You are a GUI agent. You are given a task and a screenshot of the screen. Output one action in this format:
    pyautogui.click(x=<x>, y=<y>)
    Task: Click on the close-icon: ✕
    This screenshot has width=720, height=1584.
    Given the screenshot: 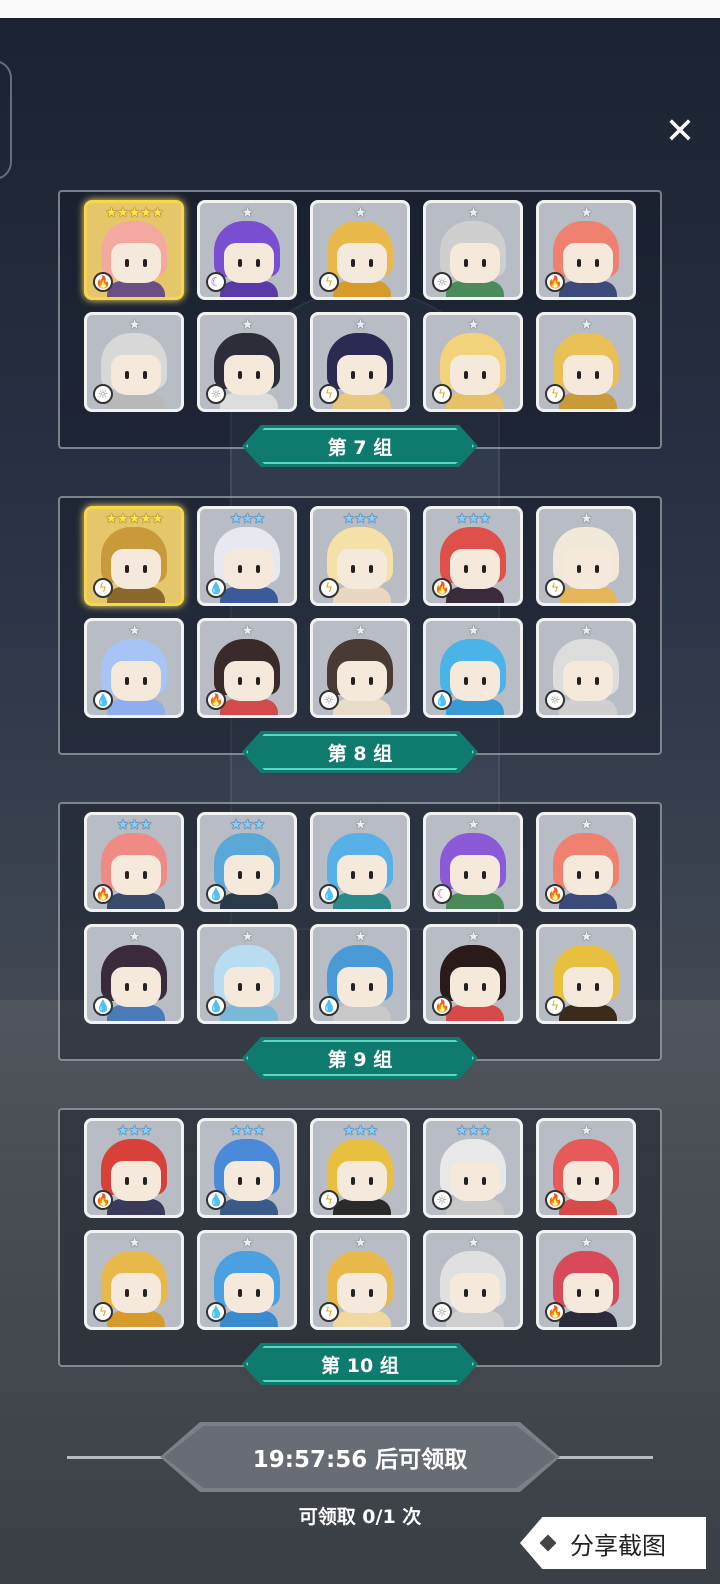 What is the action you would take?
    pyautogui.click(x=680, y=131)
    